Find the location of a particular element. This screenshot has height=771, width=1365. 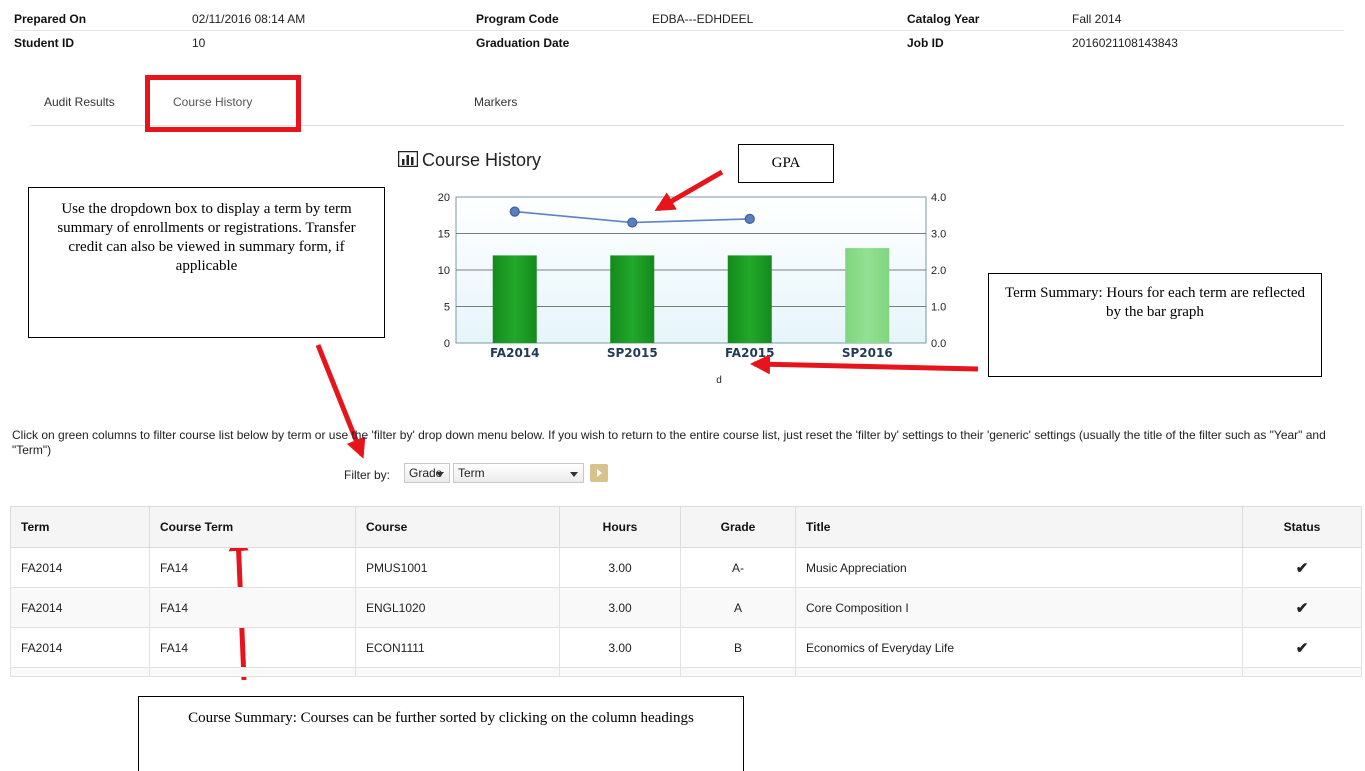

y2-tick-label: 2.0 is located at coordinates (938, 271).